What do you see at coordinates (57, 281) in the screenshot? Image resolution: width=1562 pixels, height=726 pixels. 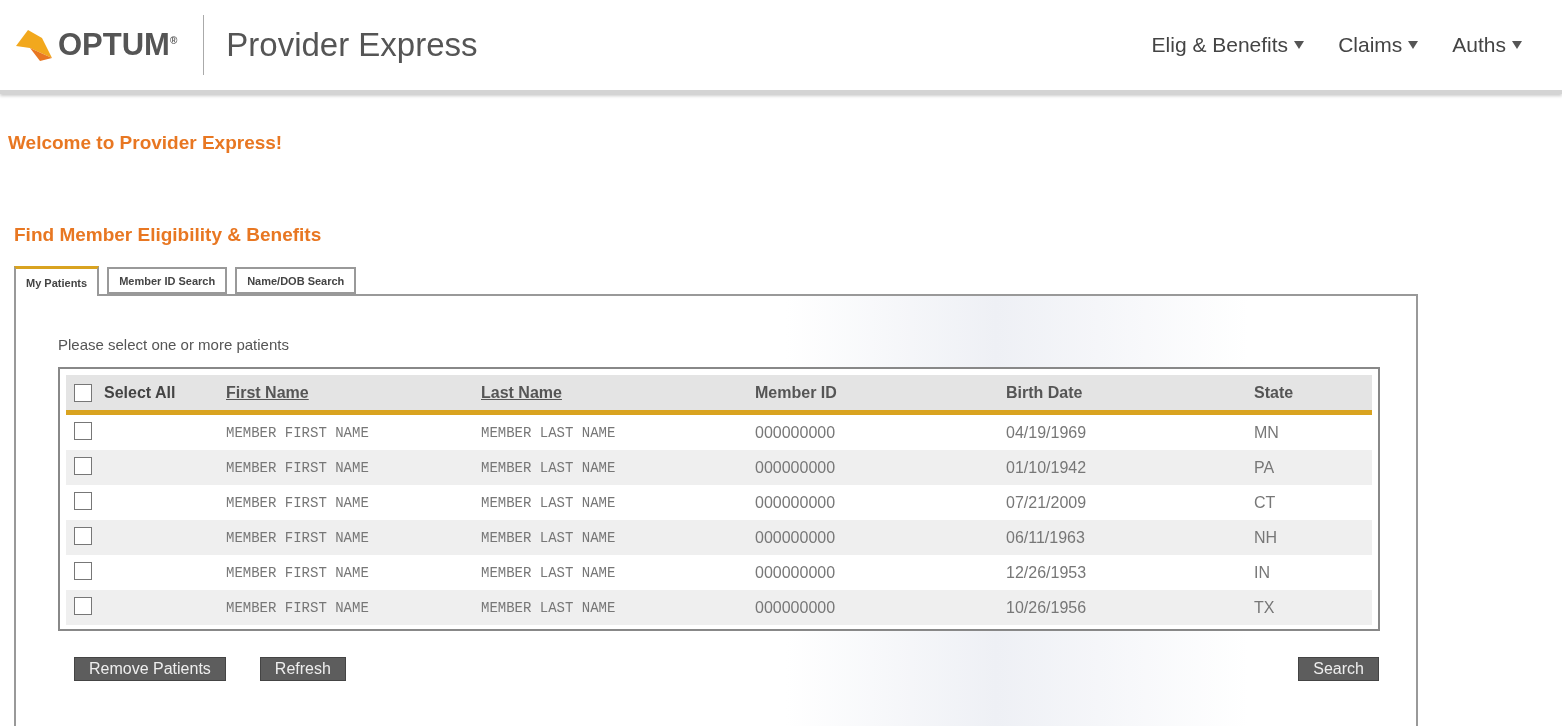 I see `tab: My Patients` at bounding box center [57, 281].